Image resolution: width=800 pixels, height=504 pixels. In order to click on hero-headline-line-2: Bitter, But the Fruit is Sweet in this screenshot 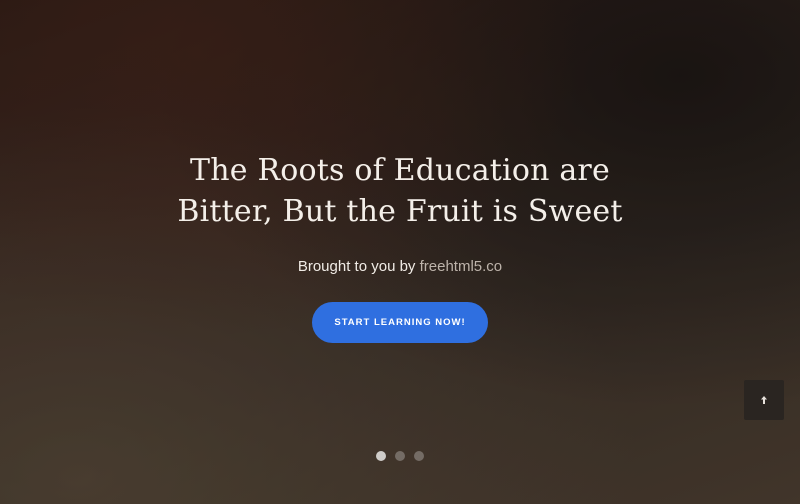, I will do `click(400, 211)`.